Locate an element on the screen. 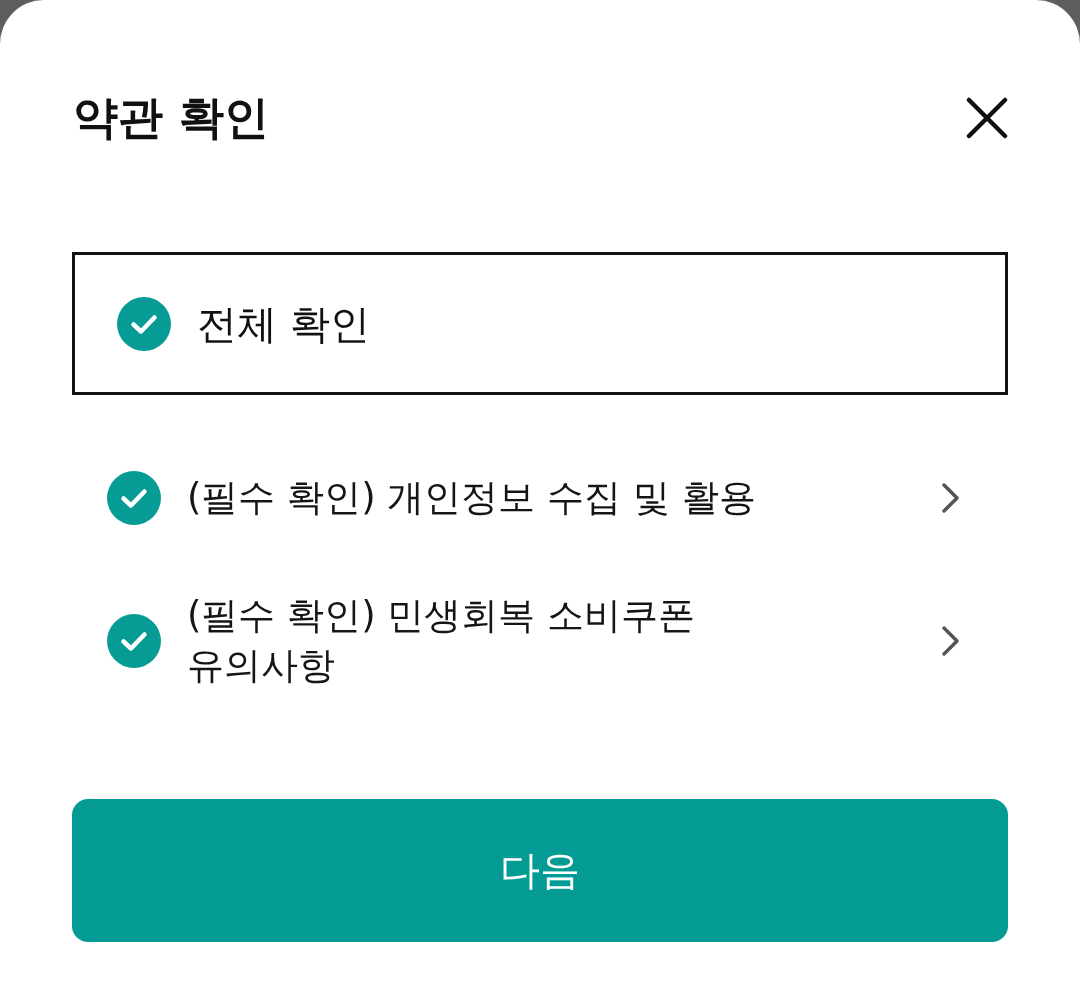 This screenshot has height=999, width=1080. select-all-box: 전체 확인 is located at coordinates (540, 323).